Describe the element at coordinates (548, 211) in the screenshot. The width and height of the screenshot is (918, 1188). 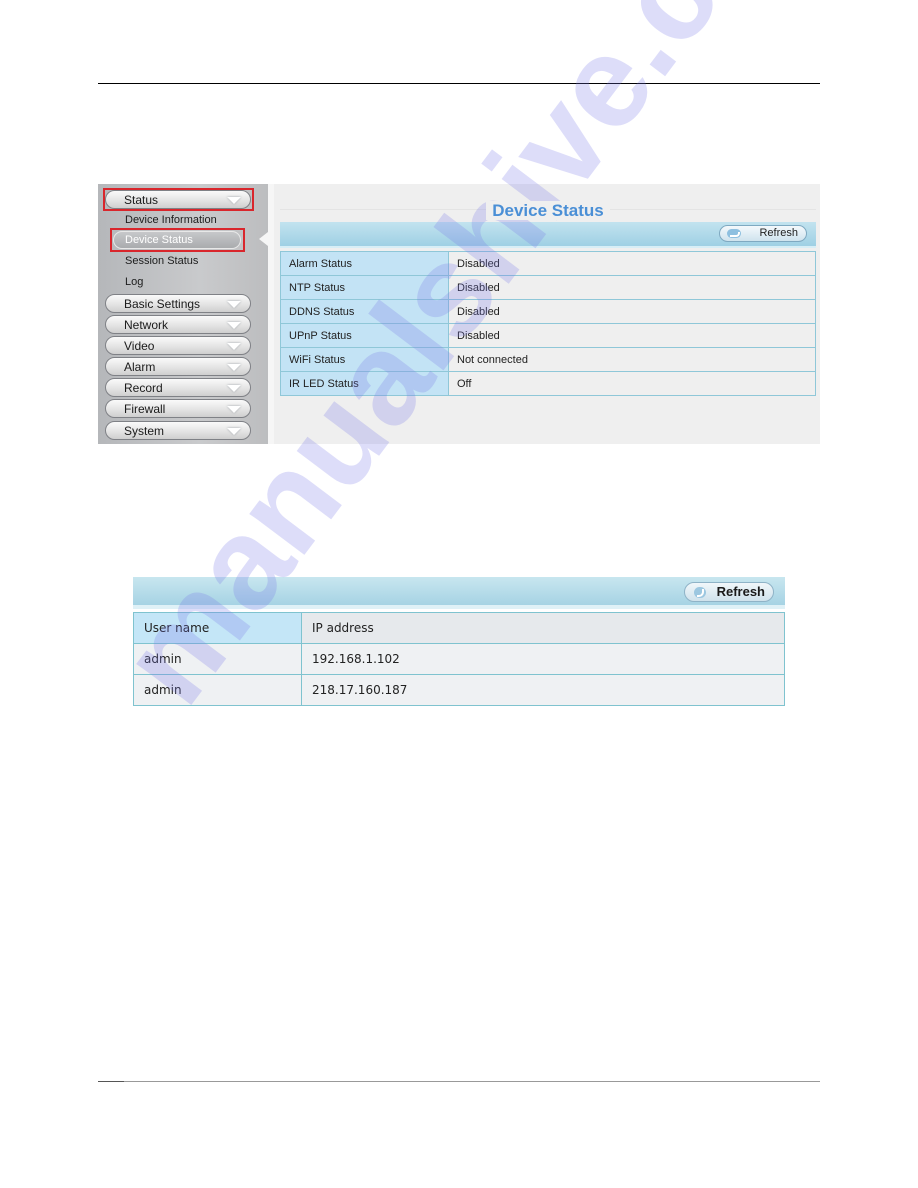
I see `page-title: Device Status` at that location.